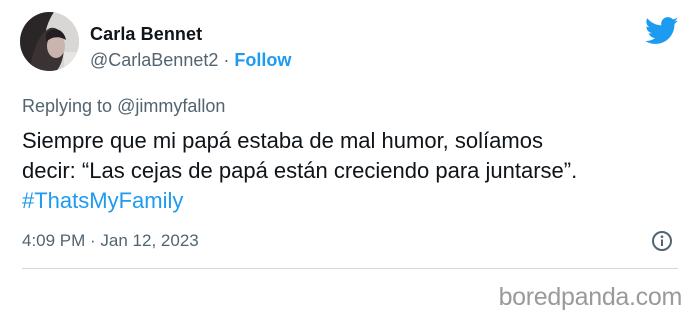 The width and height of the screenshot is (700, 319). Describe the element at coordinates (350, 268) in the screenshot. I see `divider` at that location.